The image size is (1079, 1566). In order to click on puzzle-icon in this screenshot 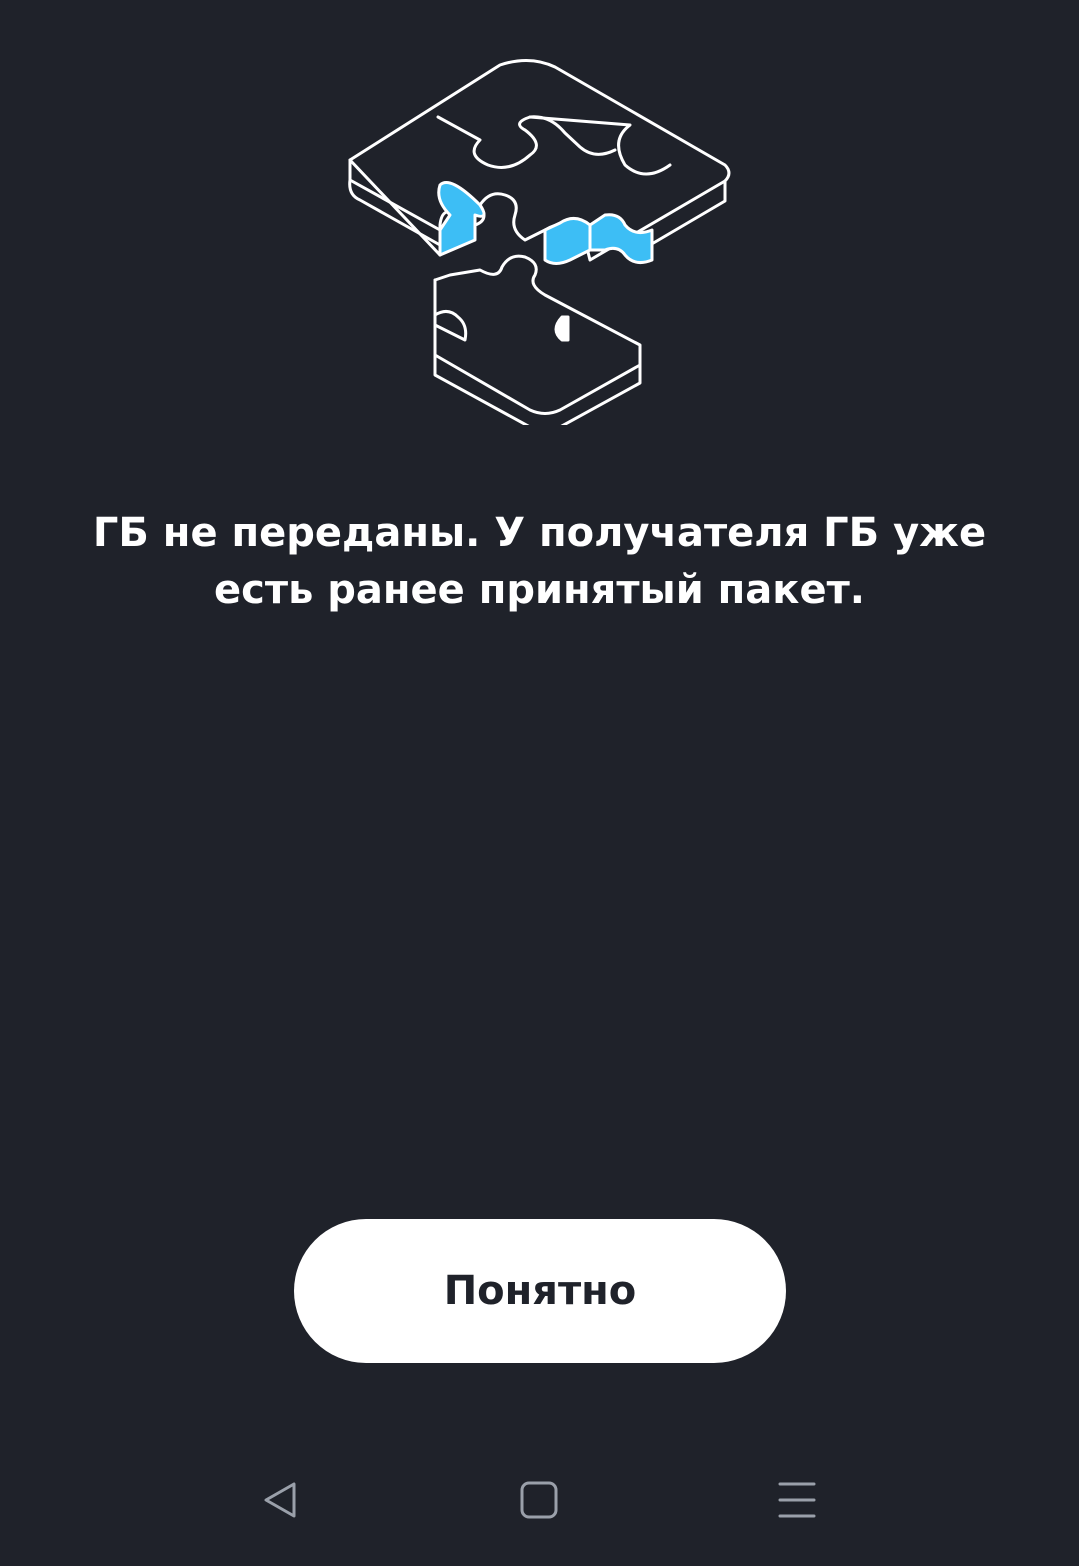, I will do `click(539, 245)`.